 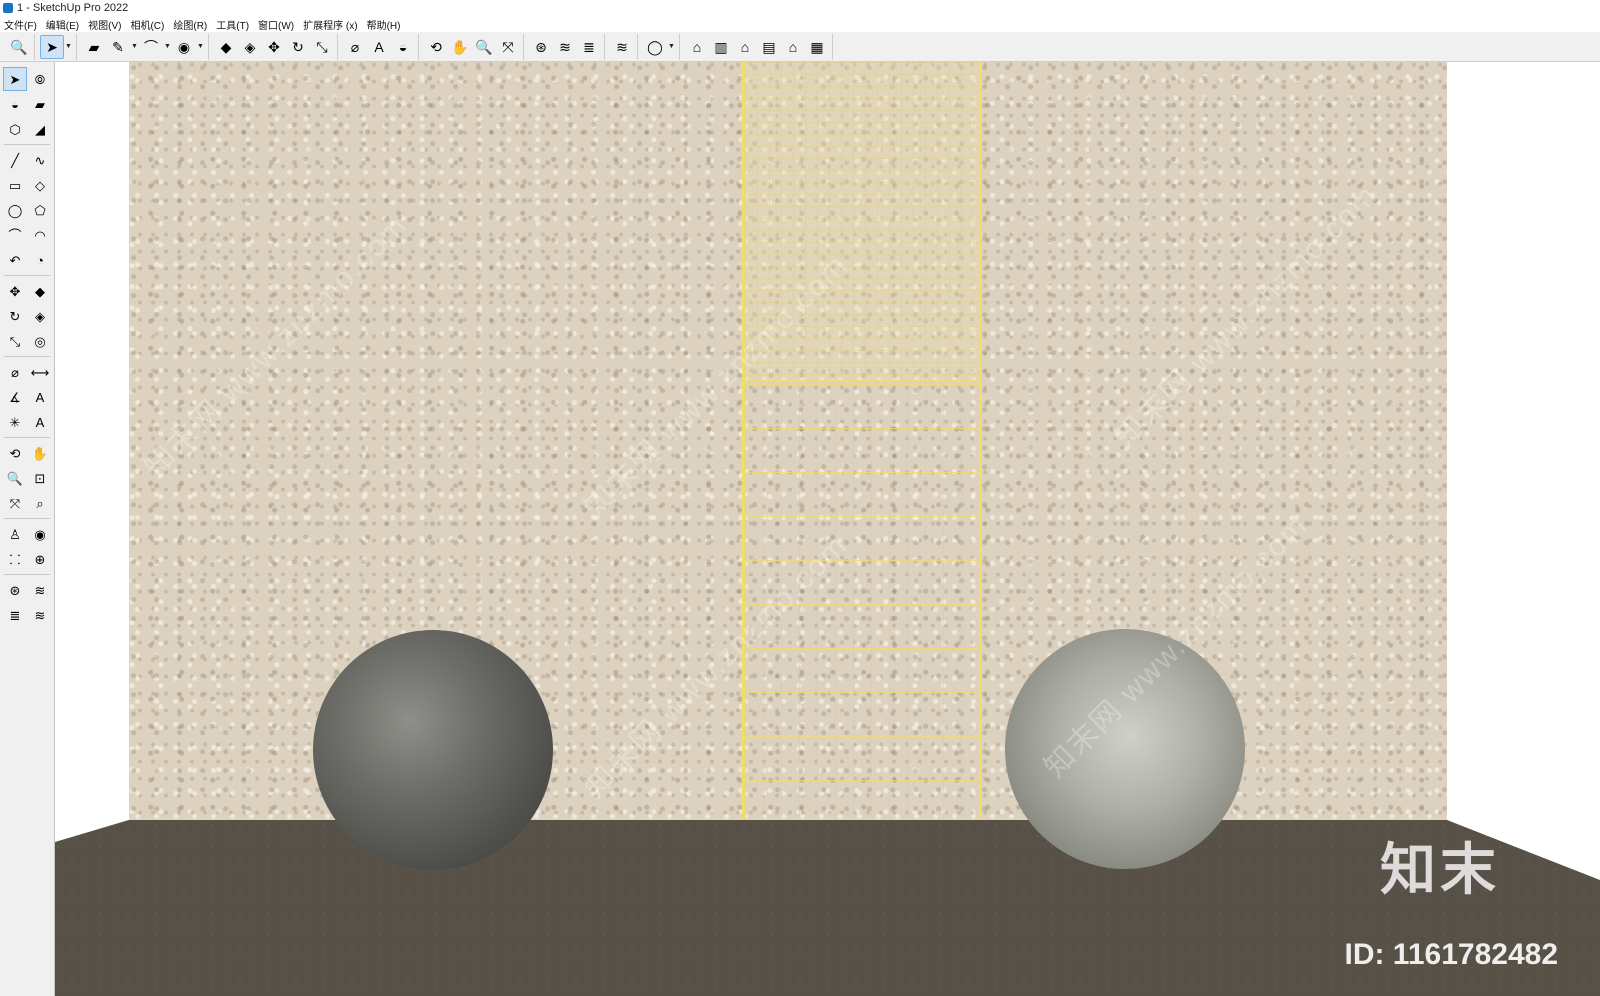 I want to click on left-toolbar-row: ↻ ◈, so click(x=28, y=316).